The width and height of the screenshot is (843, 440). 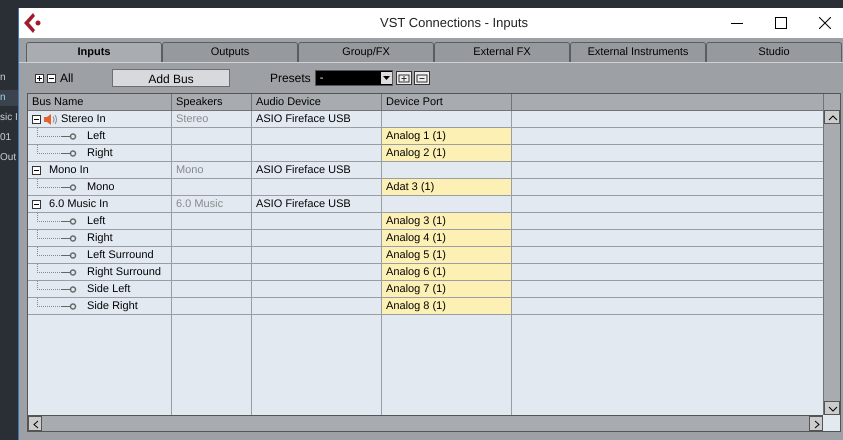 I want to click on track-label: Out, so click(x=9, y=158).